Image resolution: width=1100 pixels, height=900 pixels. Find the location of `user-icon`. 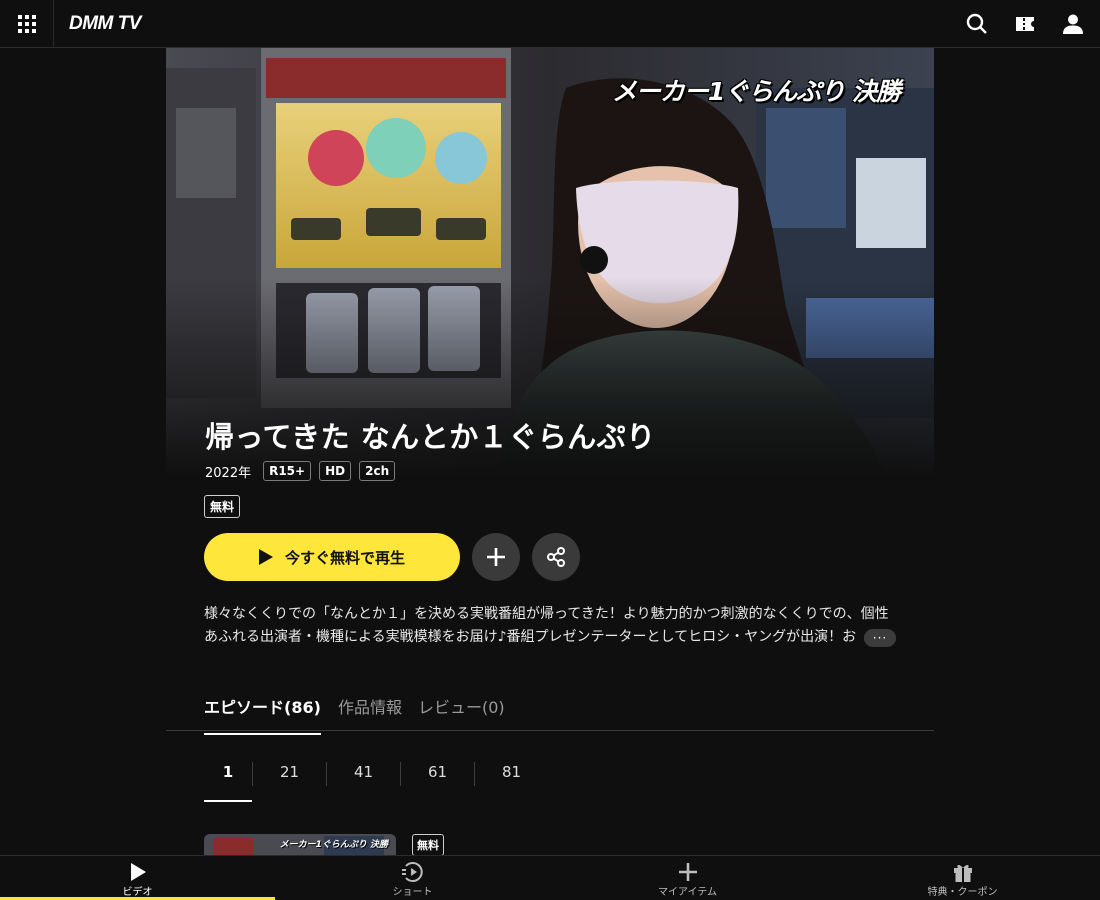

user-icon is located at coordinates (1073, 24).